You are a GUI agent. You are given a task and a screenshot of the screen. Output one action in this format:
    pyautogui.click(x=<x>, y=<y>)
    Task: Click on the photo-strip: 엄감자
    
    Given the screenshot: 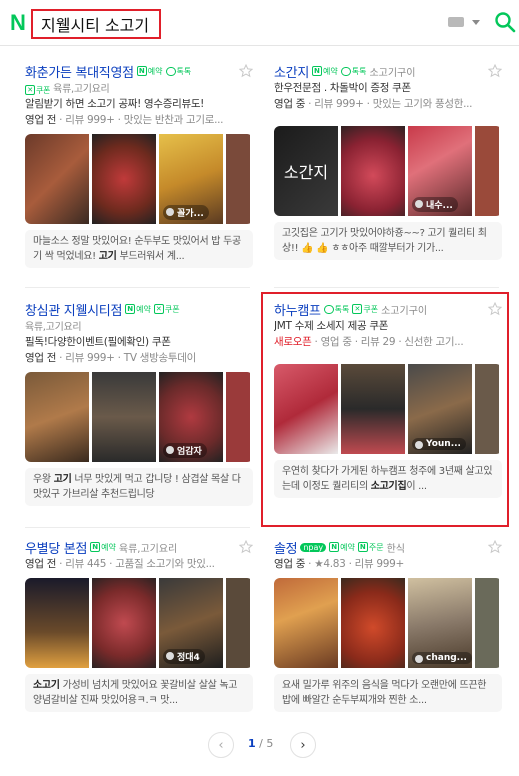 What is the action you would take?
    pyautogui.click(x=139, y=417)
    